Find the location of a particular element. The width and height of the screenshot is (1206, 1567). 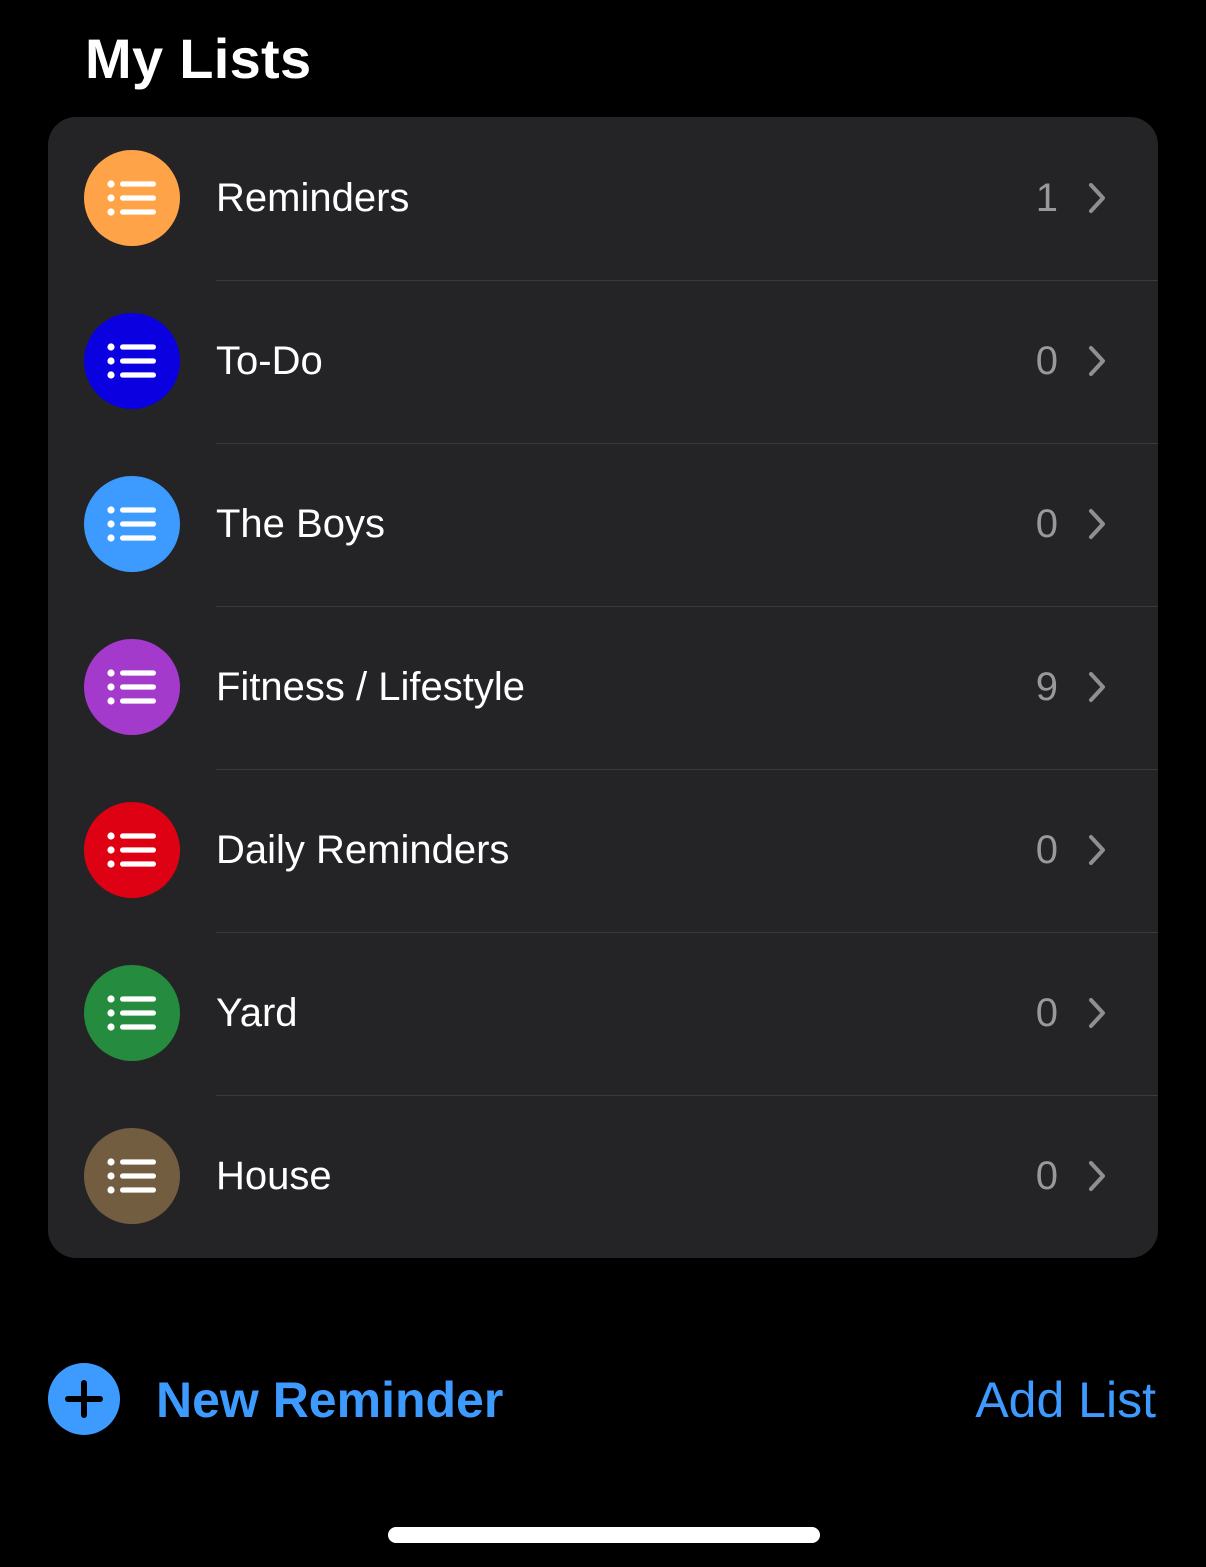

list-row: To-Do 0 is located at coordinates (603, 361).